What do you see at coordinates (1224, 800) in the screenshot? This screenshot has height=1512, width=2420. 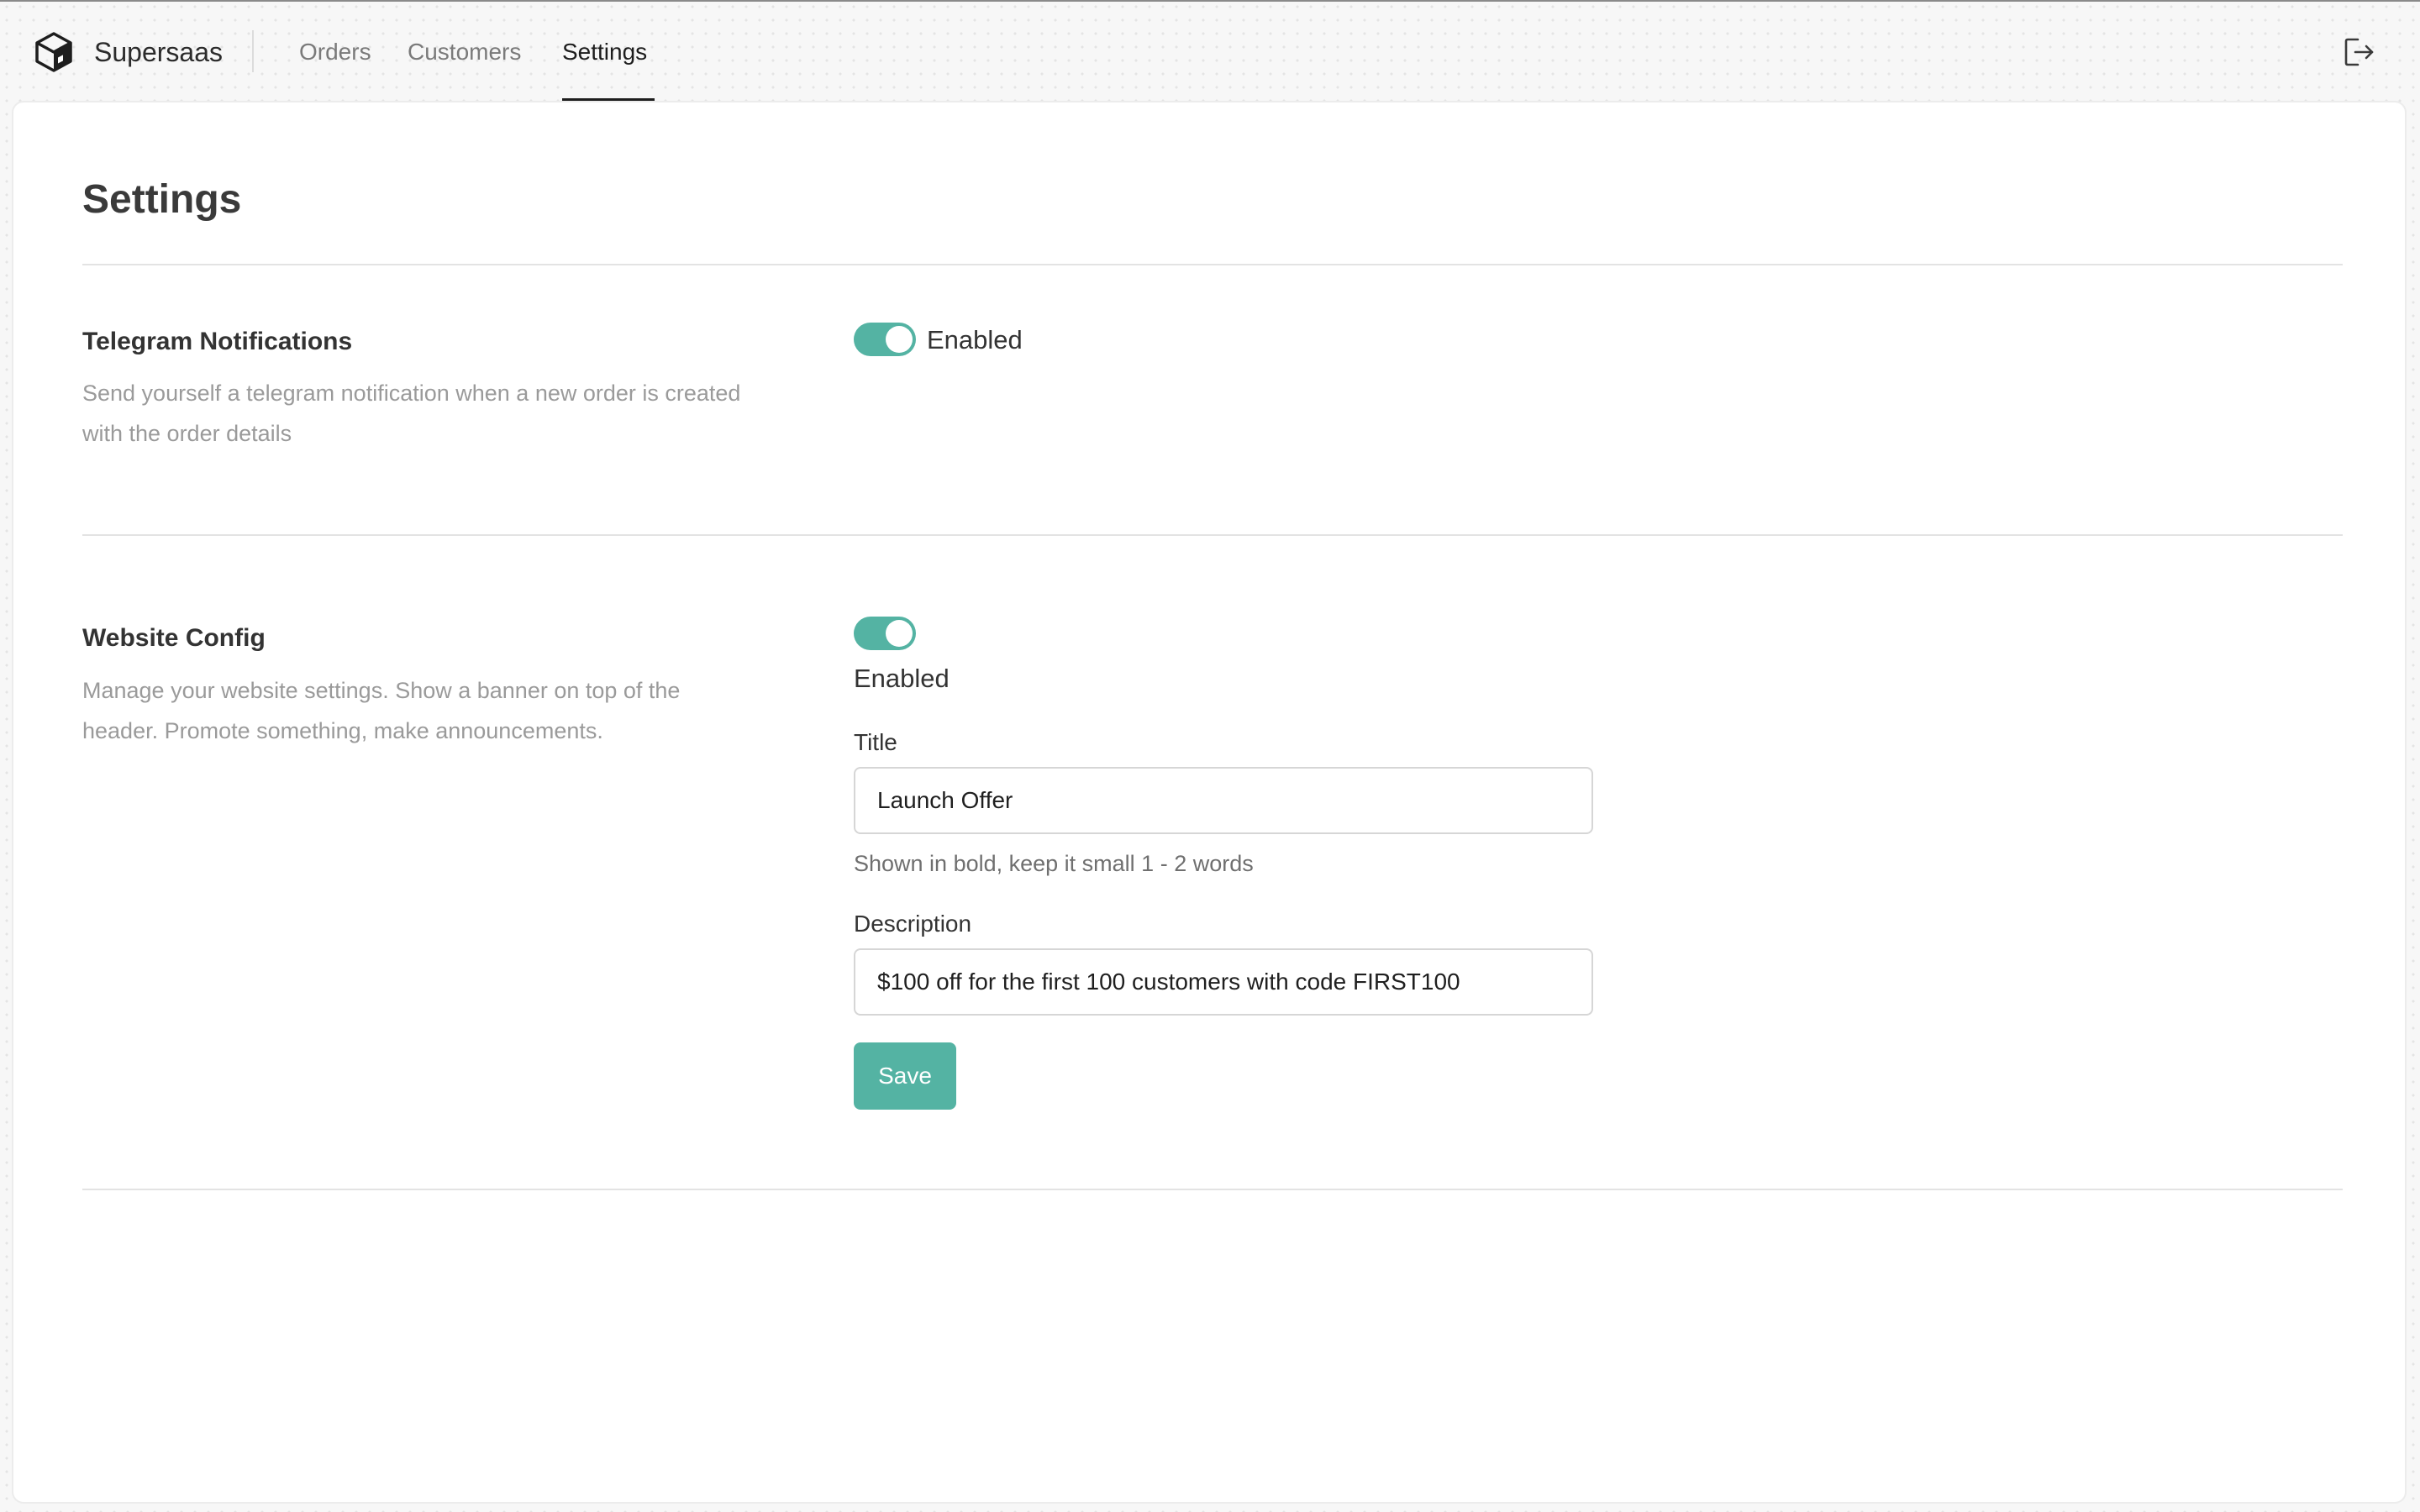 I see `title-input` at bounding box center [1224, 800].